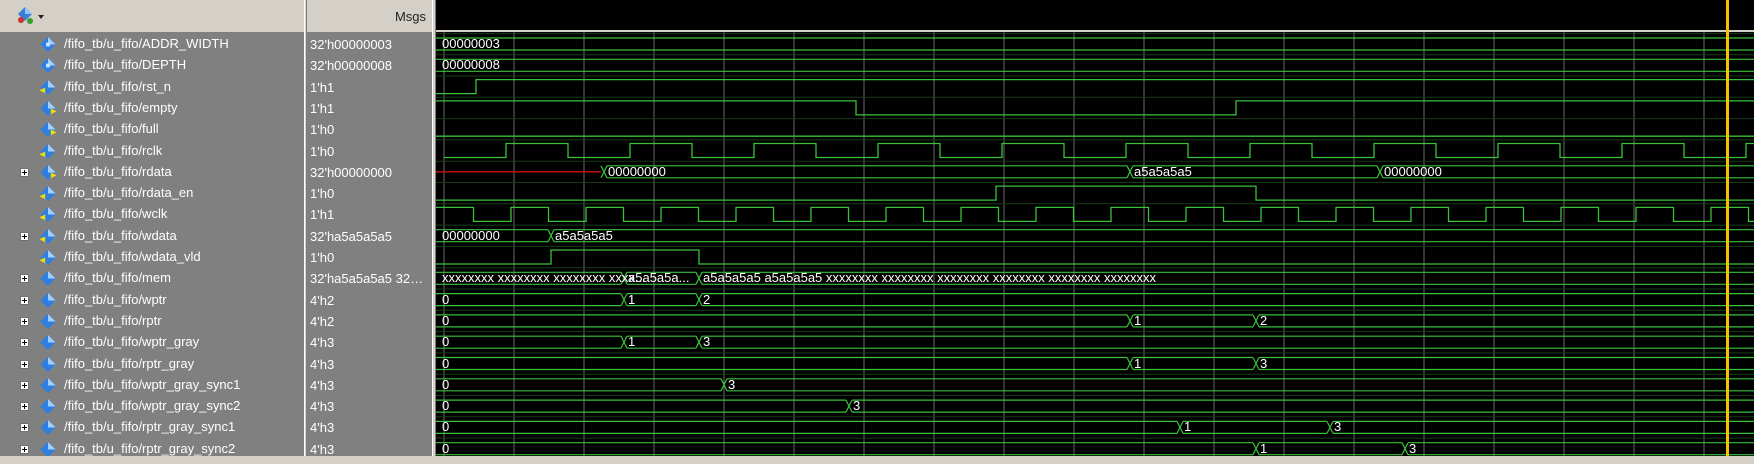  I want to click on signal-name: /fifo_tb/u_fifo/rst_n, so click(117, 86).